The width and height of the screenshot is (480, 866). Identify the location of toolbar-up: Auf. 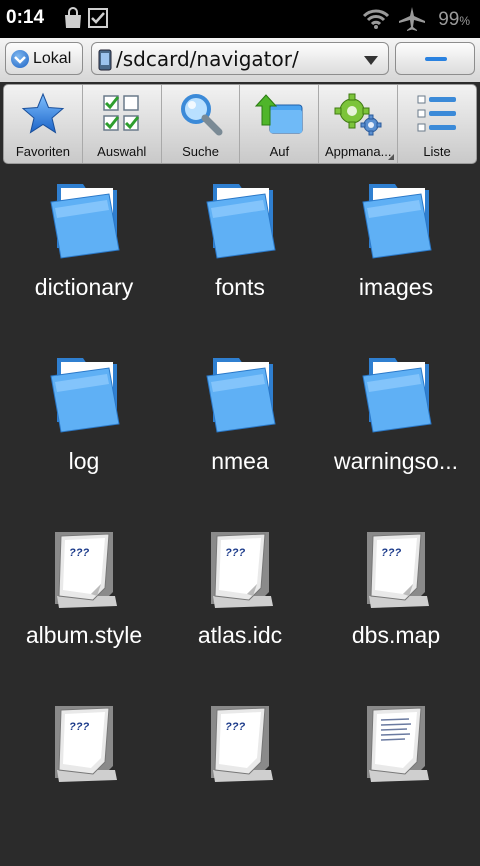
(280, 124).